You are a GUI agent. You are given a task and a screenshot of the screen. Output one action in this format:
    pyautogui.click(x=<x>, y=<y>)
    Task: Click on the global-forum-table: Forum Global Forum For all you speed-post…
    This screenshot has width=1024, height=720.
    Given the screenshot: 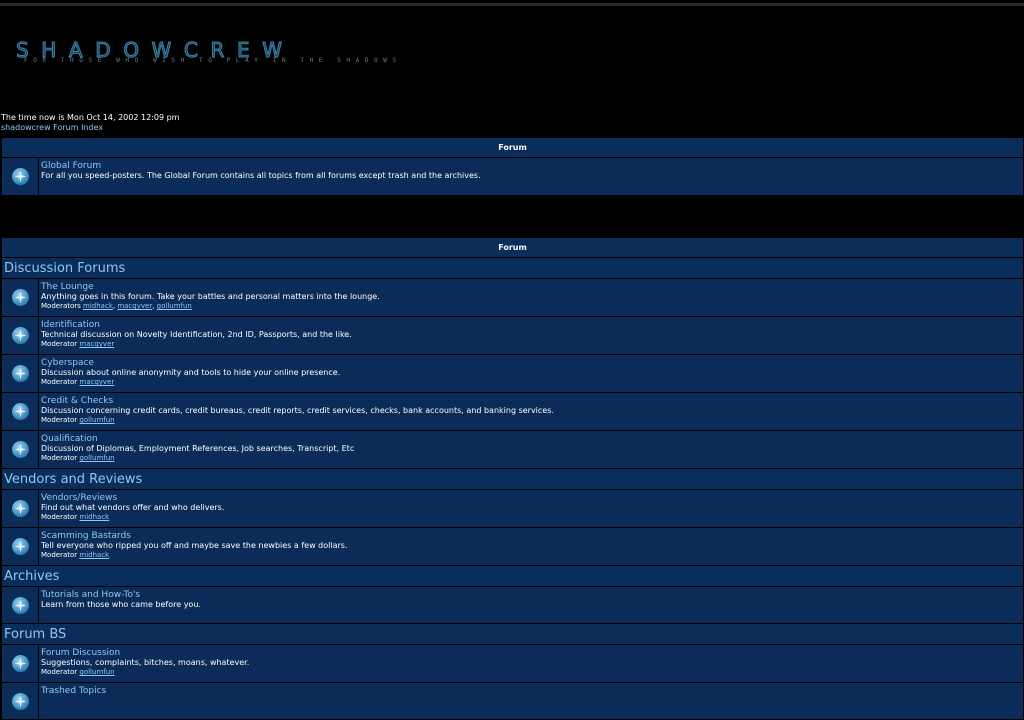 What is the action you would take?
    pyautogui.click(x=512, y=166)
    